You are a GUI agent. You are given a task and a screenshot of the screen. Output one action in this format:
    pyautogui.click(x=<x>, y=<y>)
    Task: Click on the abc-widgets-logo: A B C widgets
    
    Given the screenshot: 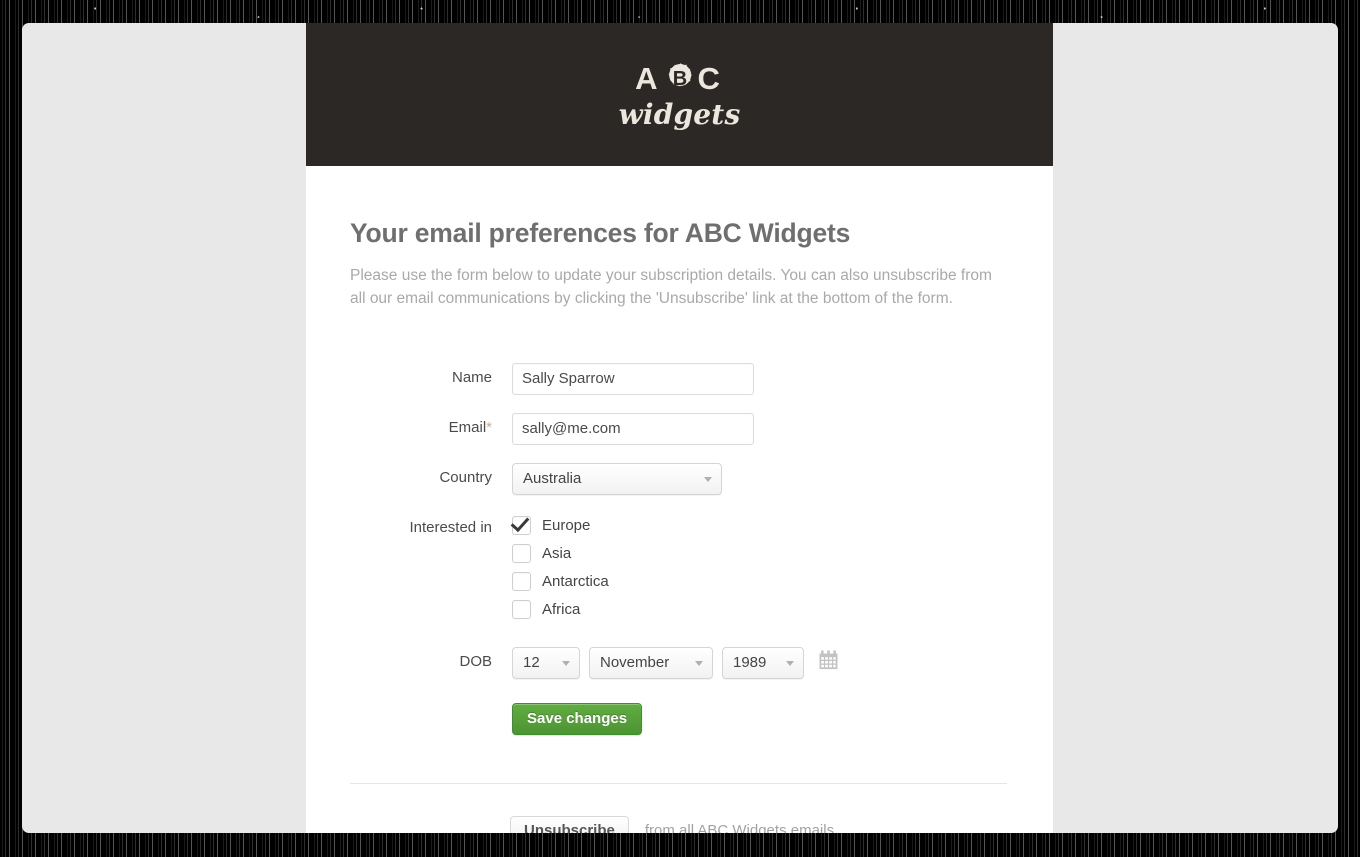 What is the action you would take?
    pyautogui.click(x=680, y=95)
    